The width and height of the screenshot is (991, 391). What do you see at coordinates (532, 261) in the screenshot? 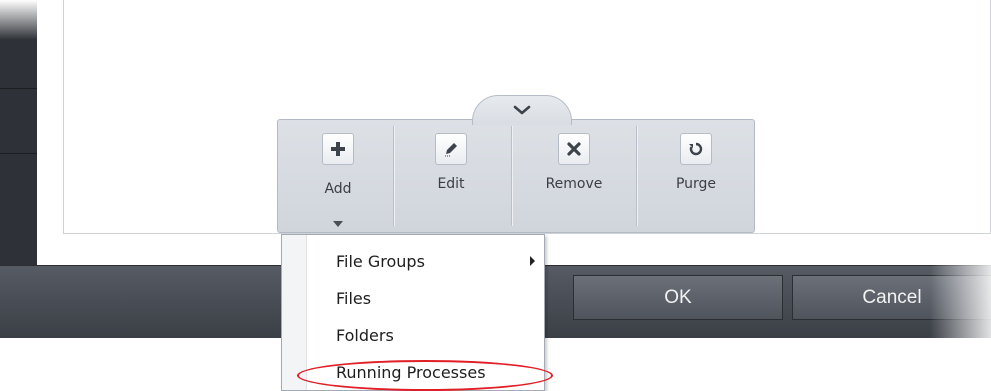
I see `submenu-arrow-icon` at bounding box center [532, 261].